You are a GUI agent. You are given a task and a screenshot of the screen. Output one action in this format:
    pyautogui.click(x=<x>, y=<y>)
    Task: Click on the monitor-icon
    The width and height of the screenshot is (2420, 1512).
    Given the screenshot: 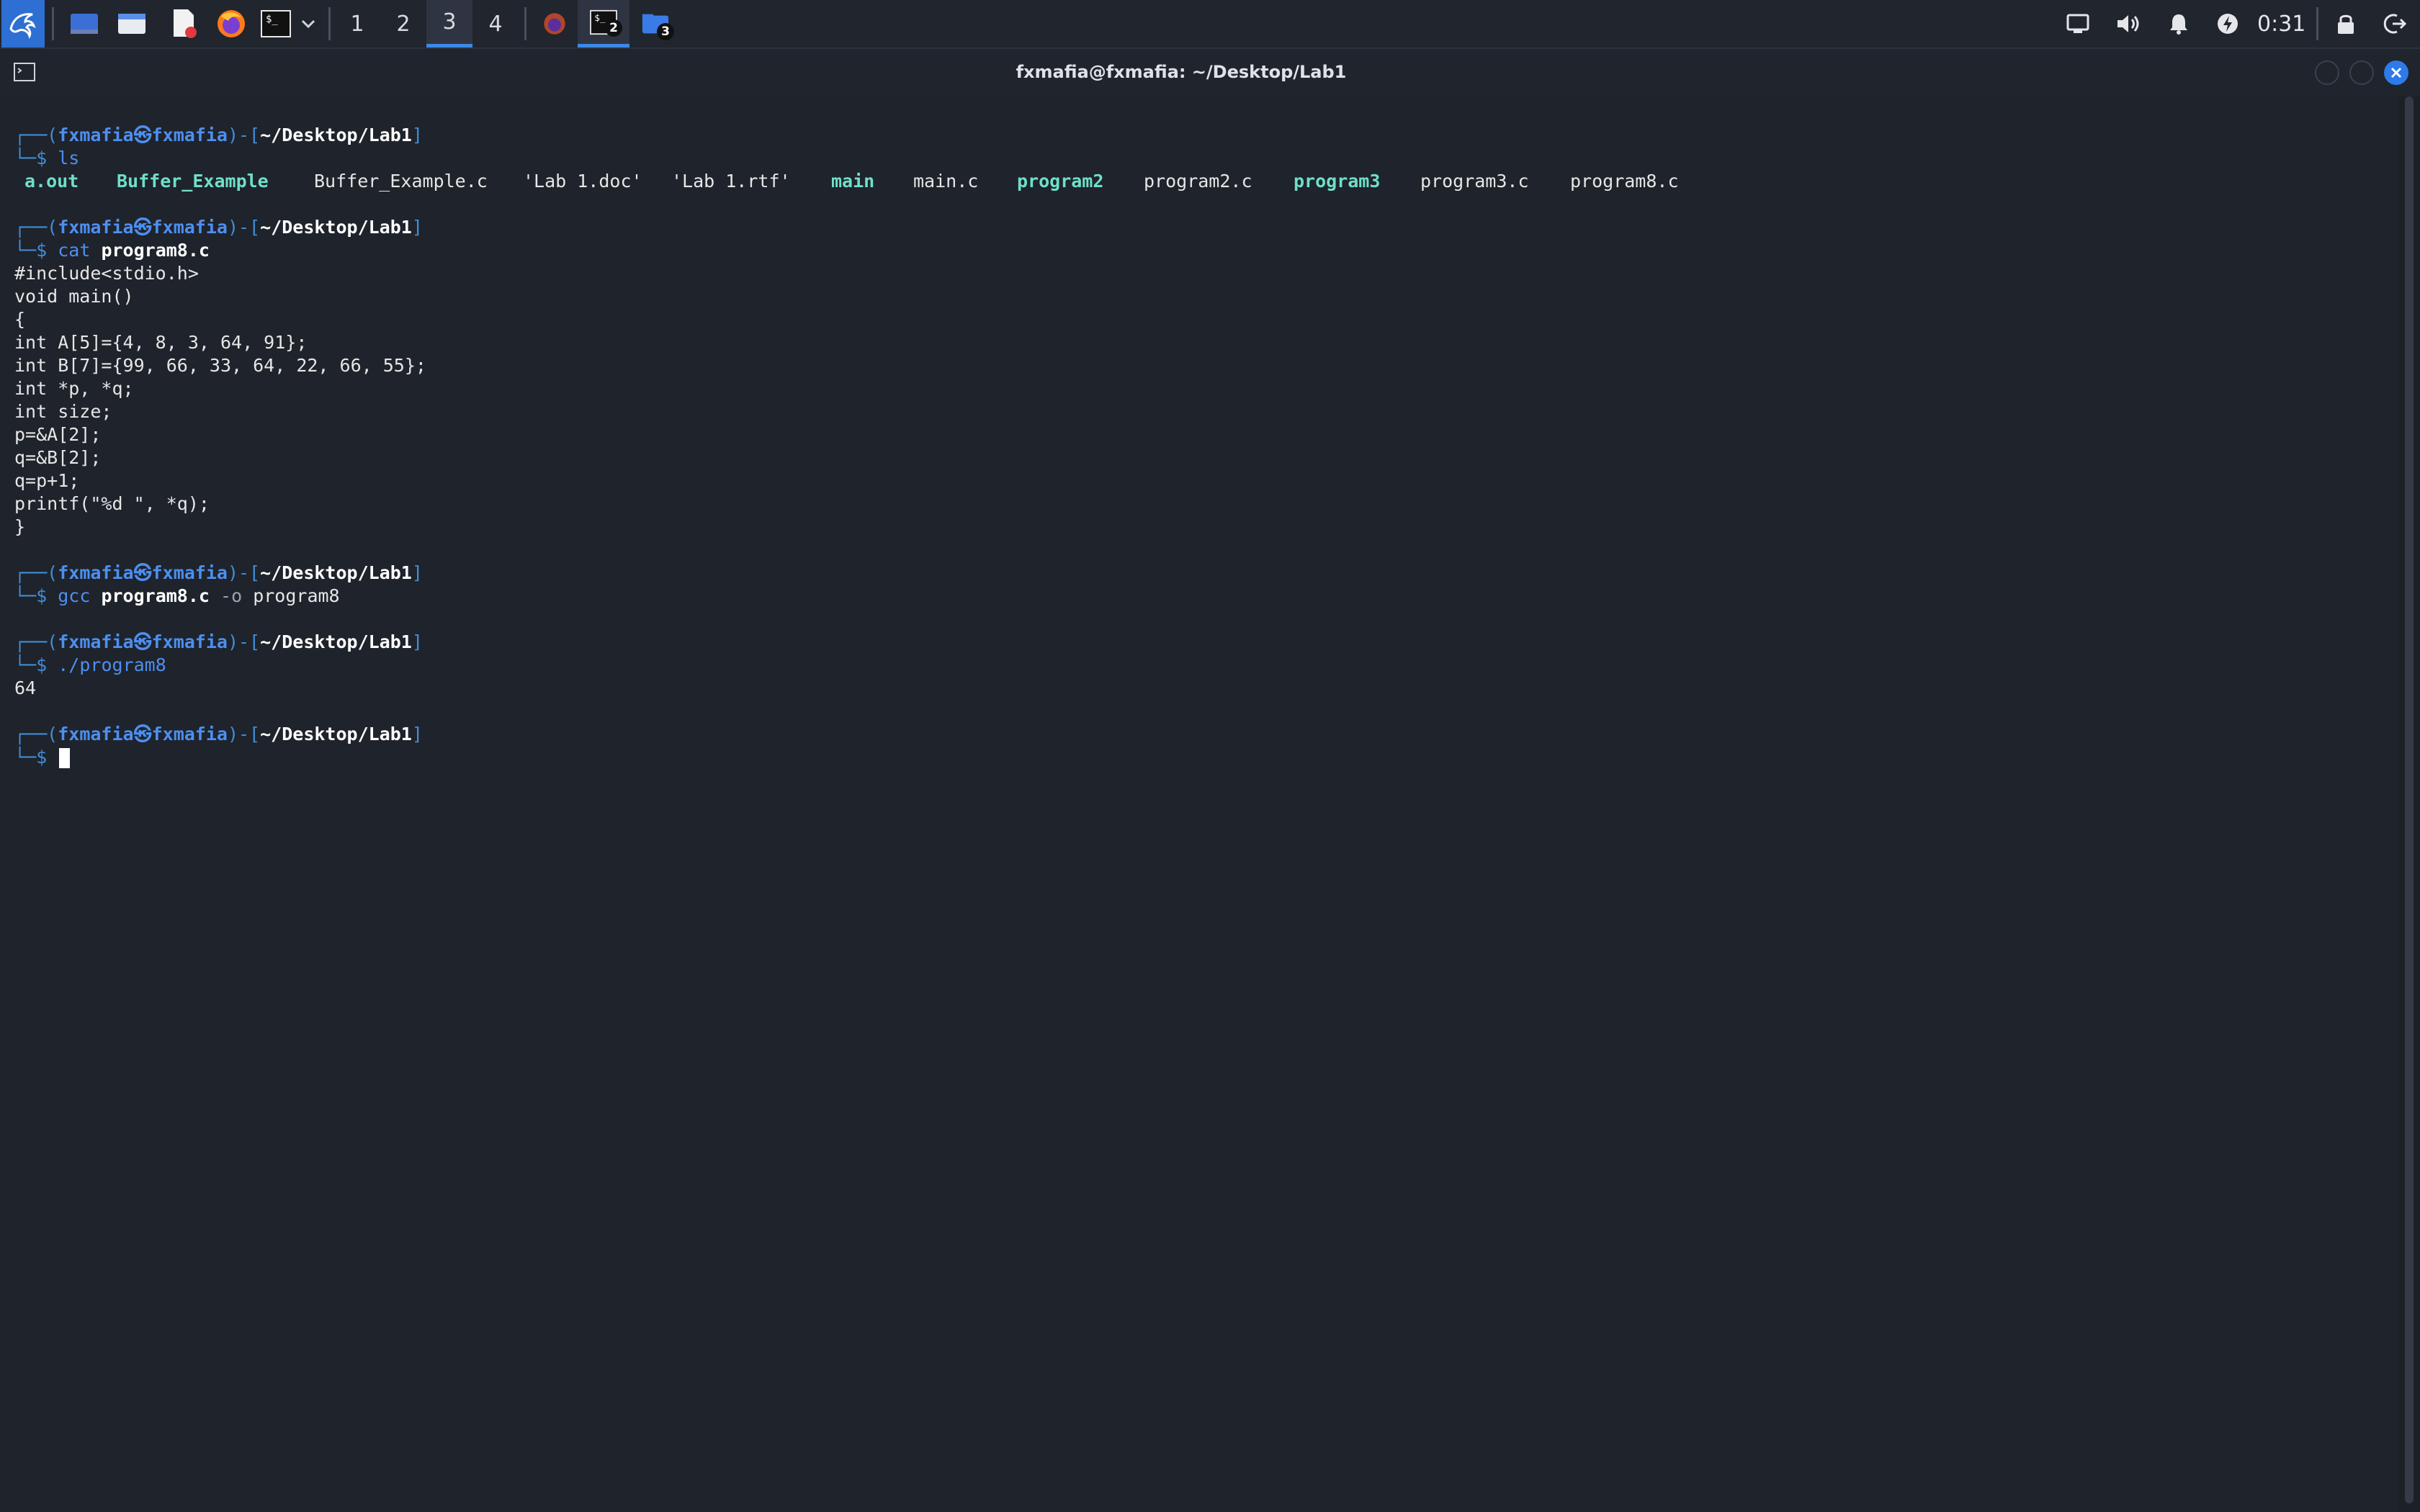 What is the action you would take?
    pyautogui.click(x=2077, y=23)
    